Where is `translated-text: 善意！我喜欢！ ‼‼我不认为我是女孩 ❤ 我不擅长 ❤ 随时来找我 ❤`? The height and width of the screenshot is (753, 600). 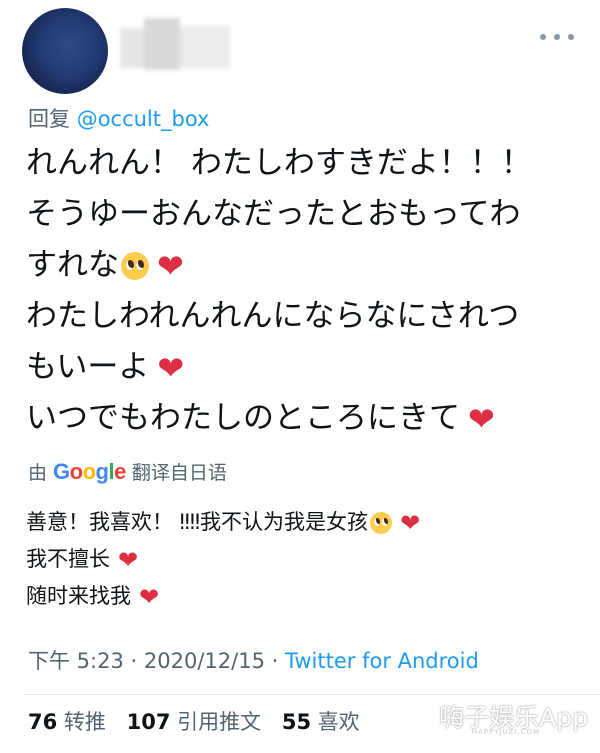
translated-text: 善意！我喜欢！ ‼‼我不认为我是女孩 ❤ 我不擅长 ❤ 随时来找我 ❤ is located at coordinates (223, 559).